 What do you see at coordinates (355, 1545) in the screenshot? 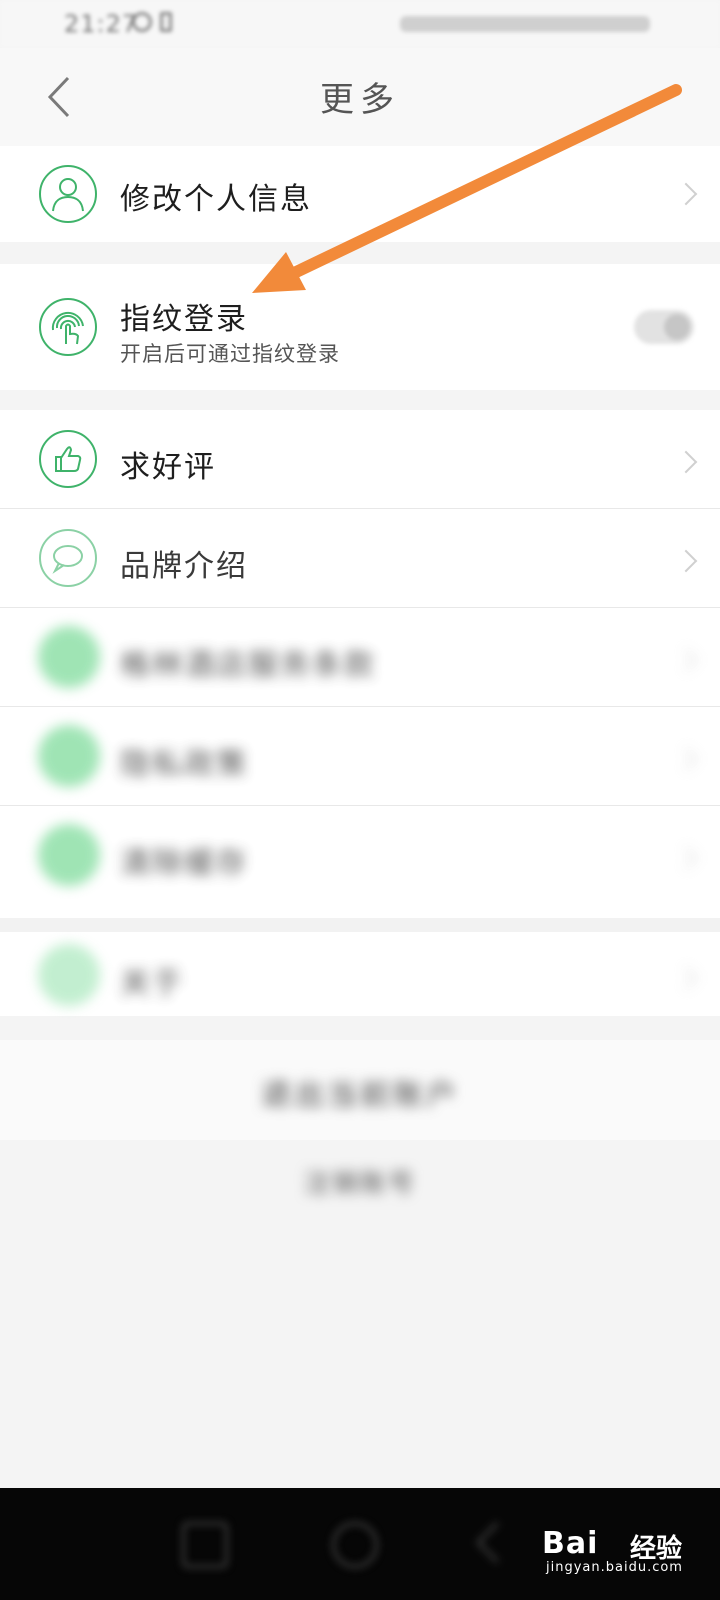
I see `home-button` at bounding box center [355, 1545].